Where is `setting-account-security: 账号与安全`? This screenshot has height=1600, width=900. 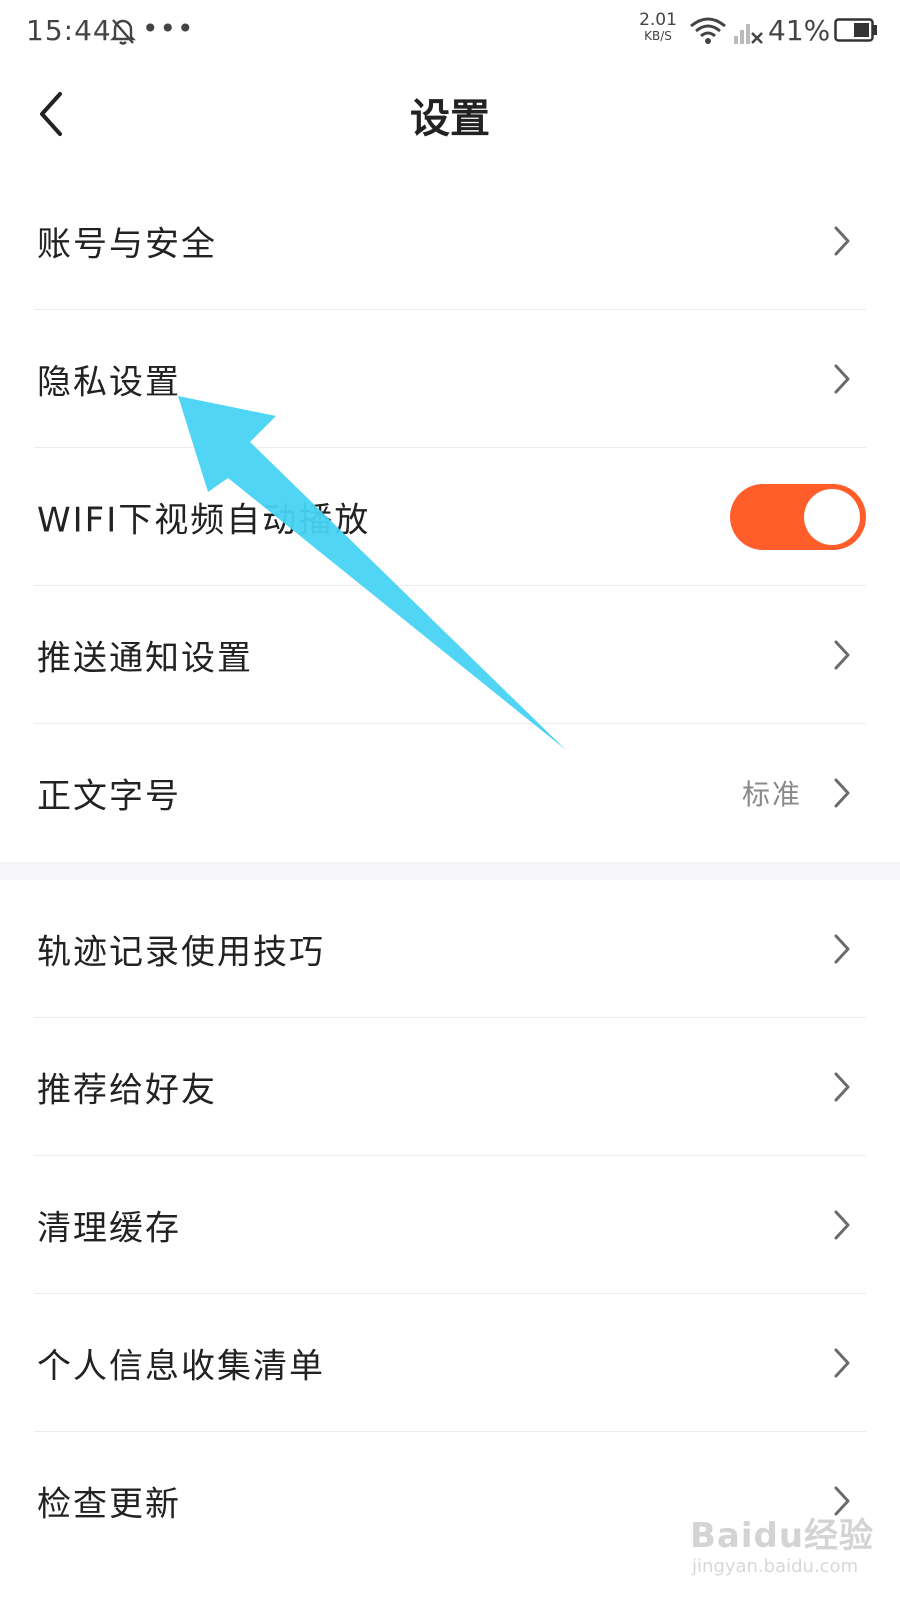
setting-account-security: 账号与安全 is located at coordinates (450, 241).